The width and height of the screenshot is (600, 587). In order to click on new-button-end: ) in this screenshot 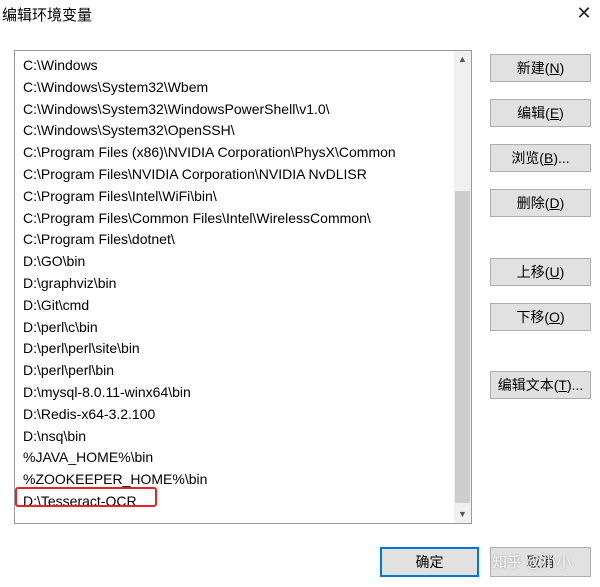, I will do `click(562, 68)`.